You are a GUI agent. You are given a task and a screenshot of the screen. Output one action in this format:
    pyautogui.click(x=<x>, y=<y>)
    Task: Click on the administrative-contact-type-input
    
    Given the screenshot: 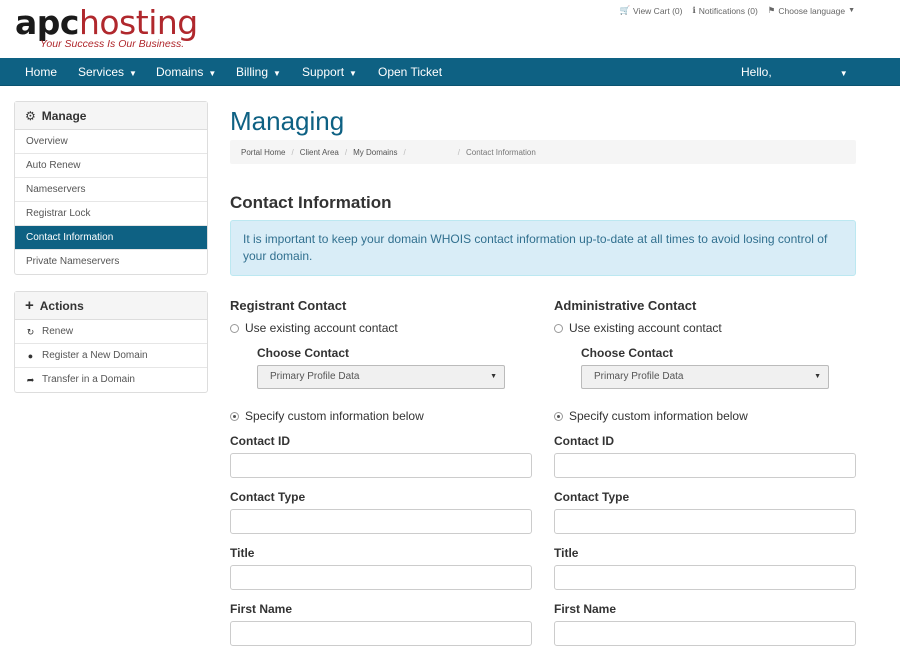 What is the action you would take?
    pyautogui.click(x=705, y=521)
    